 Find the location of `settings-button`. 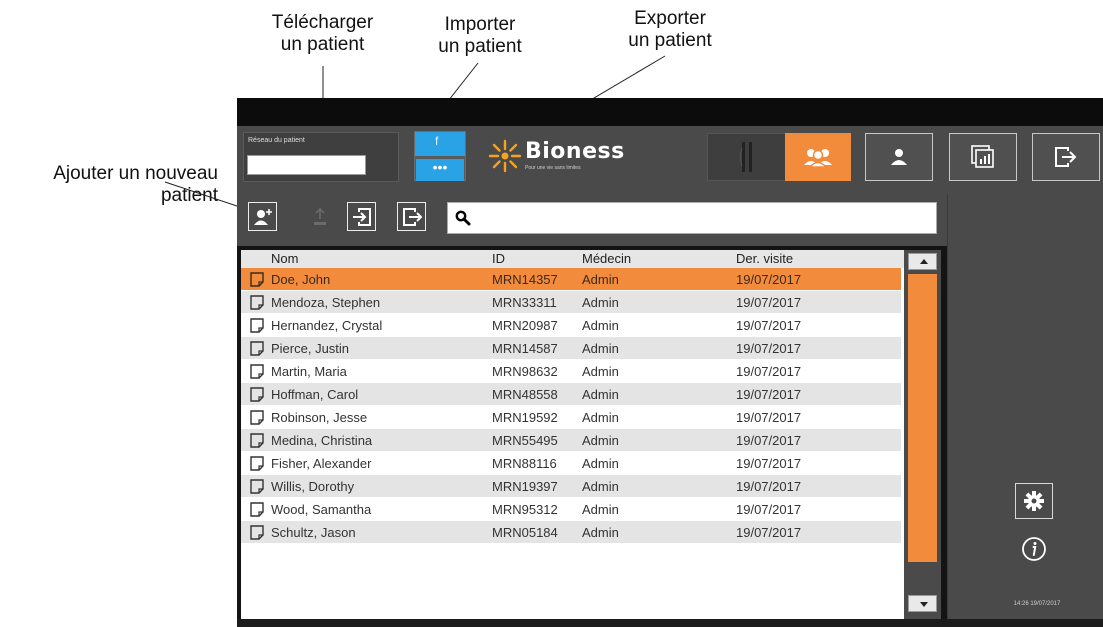

settings-button is located at coordinates (1034, 501).